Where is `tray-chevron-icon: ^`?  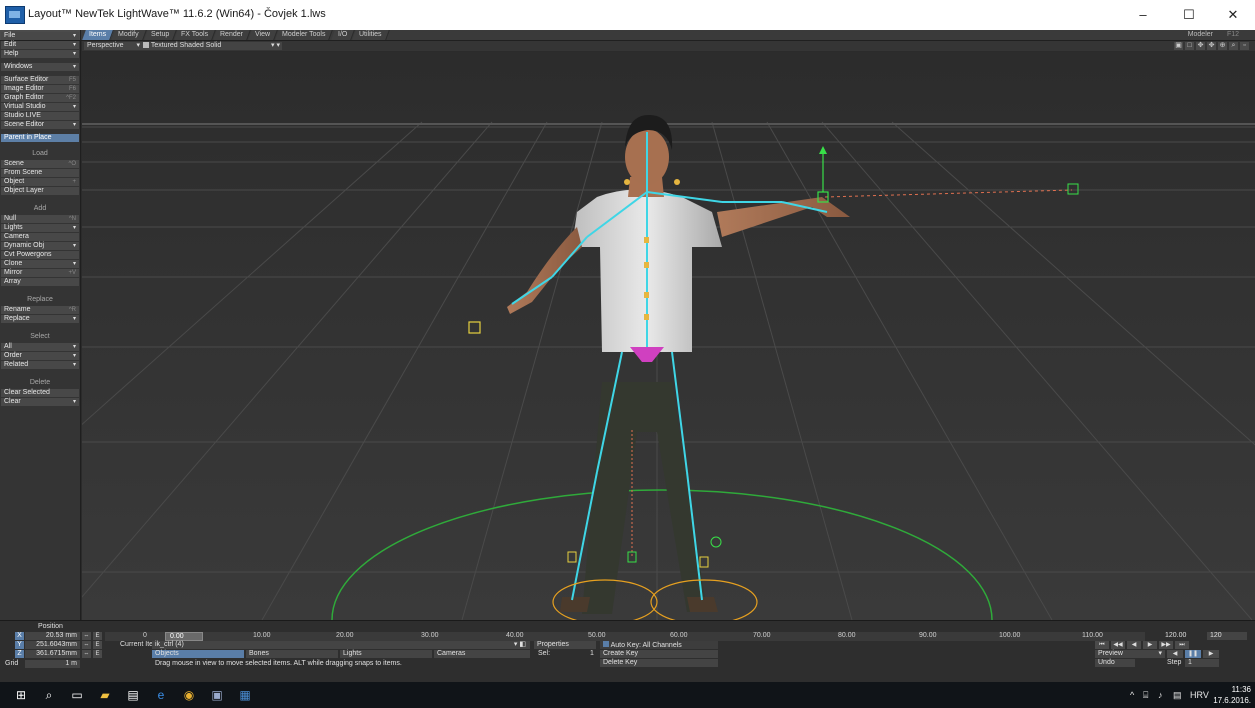 tray-chevron-icon: ^ is located at coordinates (1132, 695).